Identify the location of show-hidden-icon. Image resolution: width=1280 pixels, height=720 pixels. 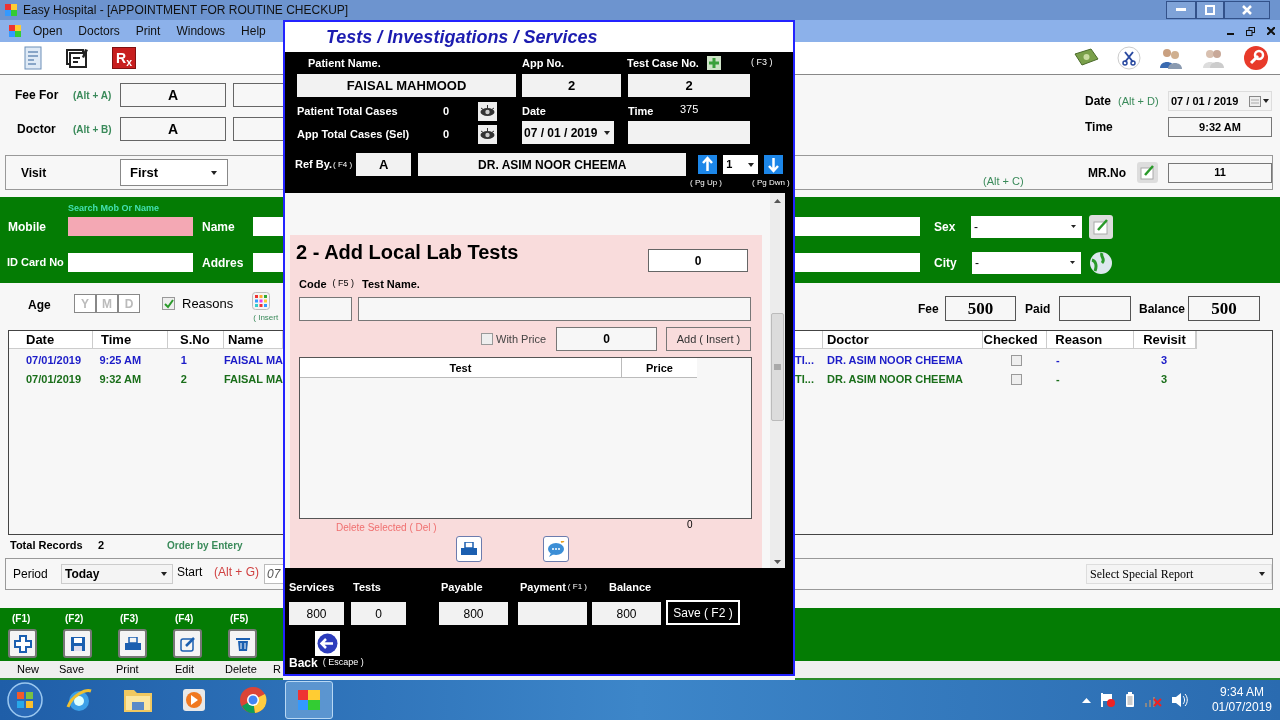
(1086, 700).